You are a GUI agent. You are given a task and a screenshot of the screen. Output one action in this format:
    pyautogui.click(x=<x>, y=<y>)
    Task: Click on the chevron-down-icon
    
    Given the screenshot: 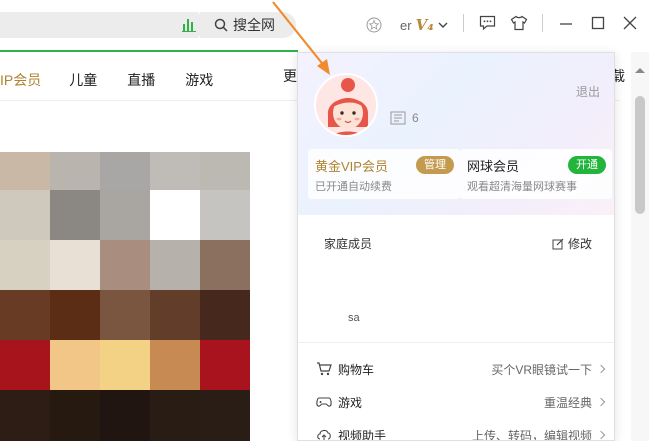 What is the action you would take?
    pyautogui.click(x=443, y=25)
    